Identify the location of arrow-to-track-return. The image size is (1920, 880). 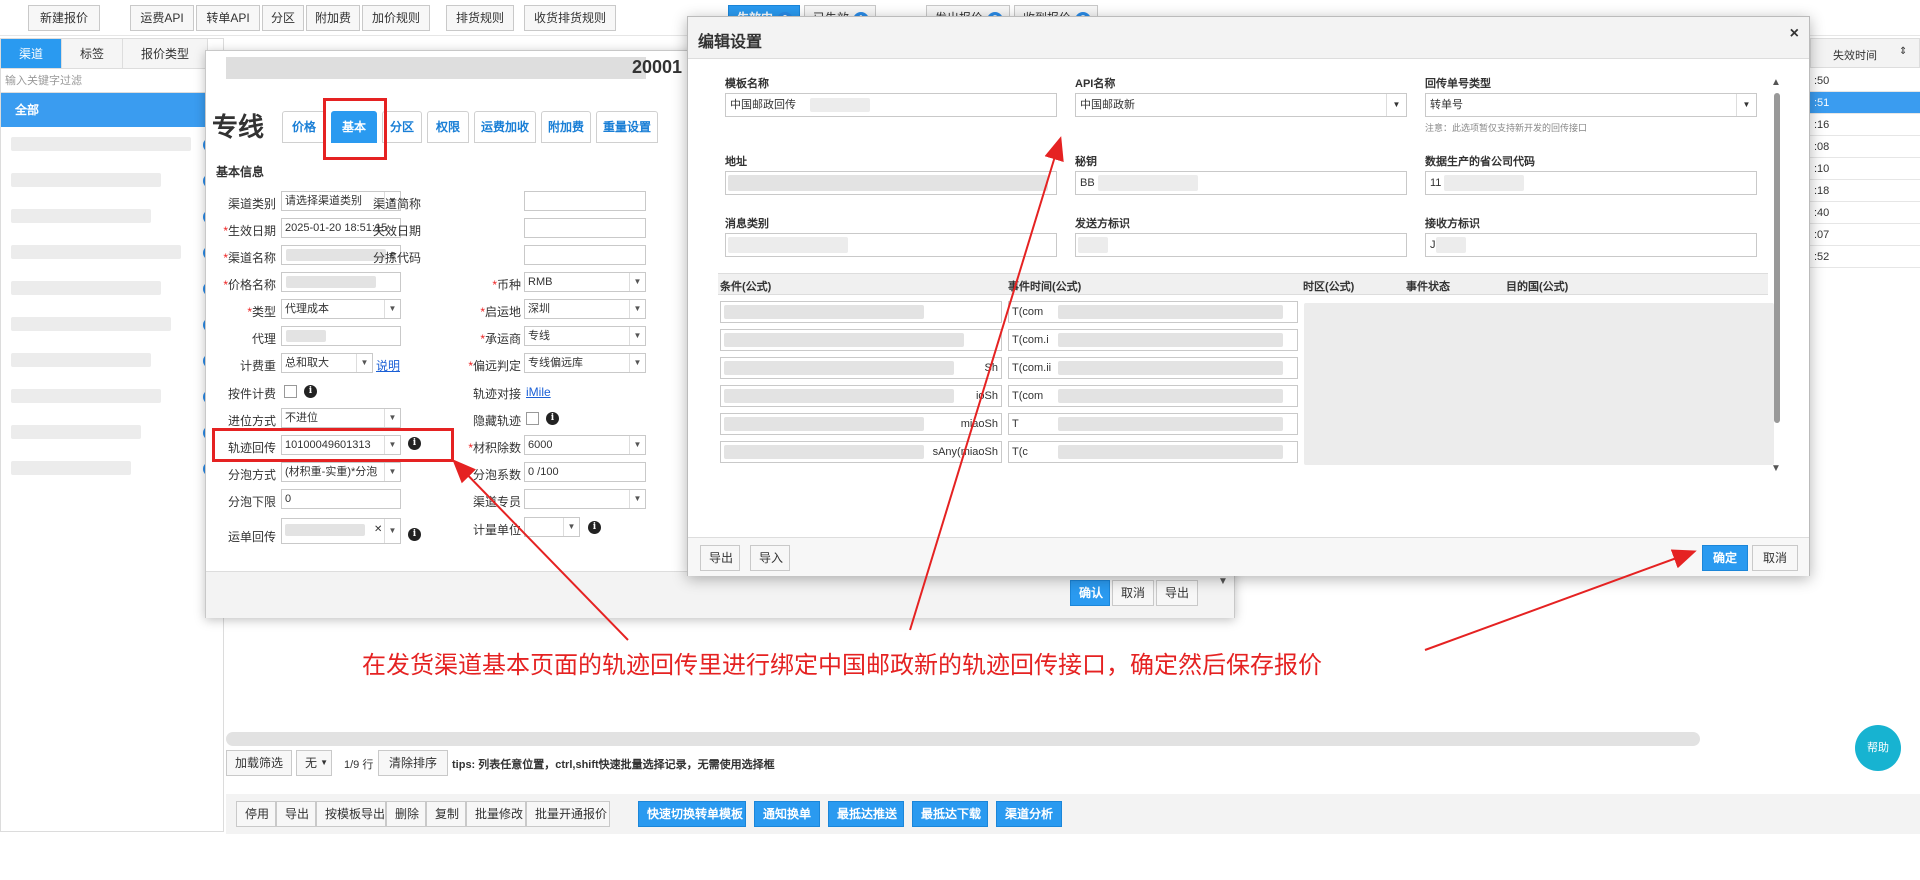
(540, 550).